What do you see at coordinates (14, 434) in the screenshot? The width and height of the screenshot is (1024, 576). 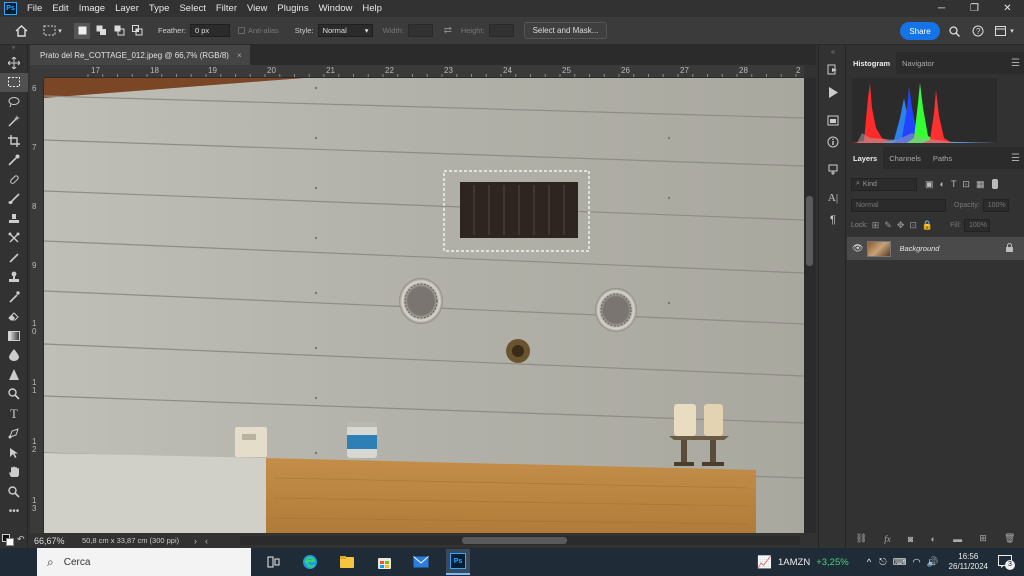 I see `path-selection-tool-icon` at bounding box center [14, 434].